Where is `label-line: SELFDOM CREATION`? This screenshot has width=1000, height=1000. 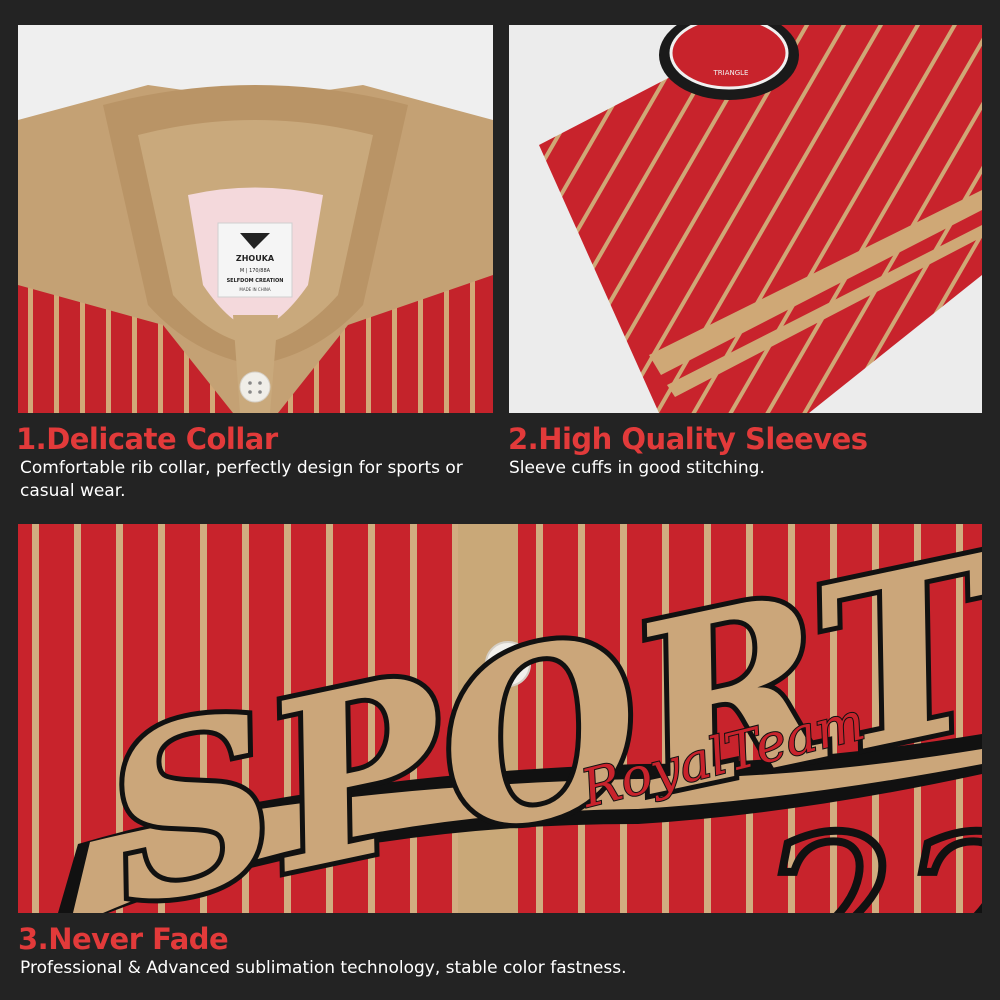
label-line: SELFDOM CREATION is located at coordinates (255, 281).